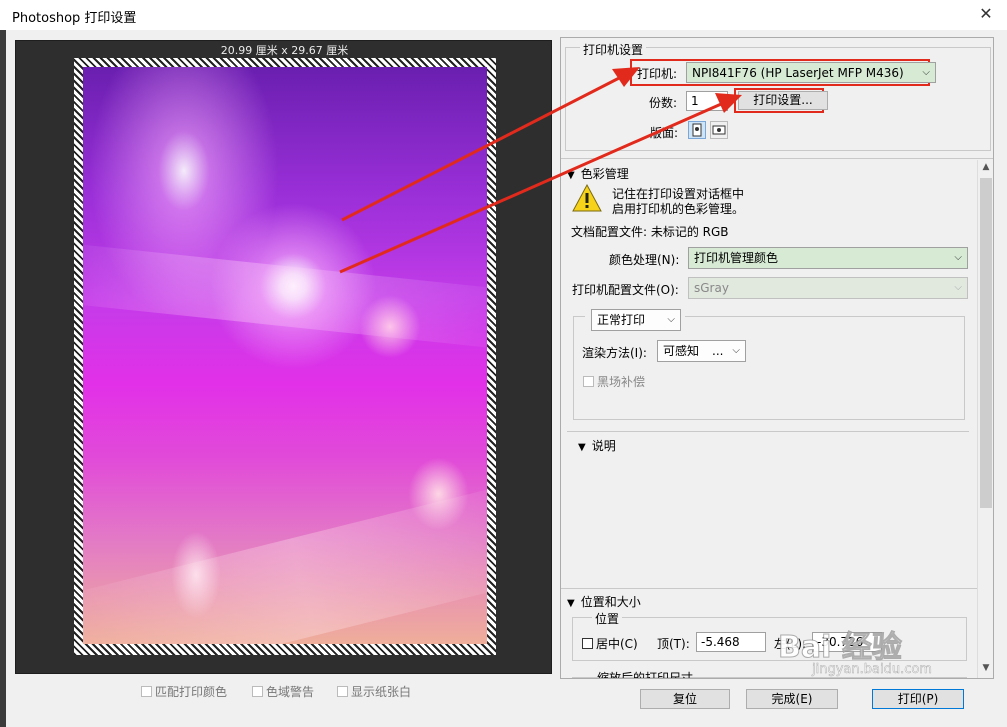  I want to click on rendering-value: 可感知, so click(681, 351).